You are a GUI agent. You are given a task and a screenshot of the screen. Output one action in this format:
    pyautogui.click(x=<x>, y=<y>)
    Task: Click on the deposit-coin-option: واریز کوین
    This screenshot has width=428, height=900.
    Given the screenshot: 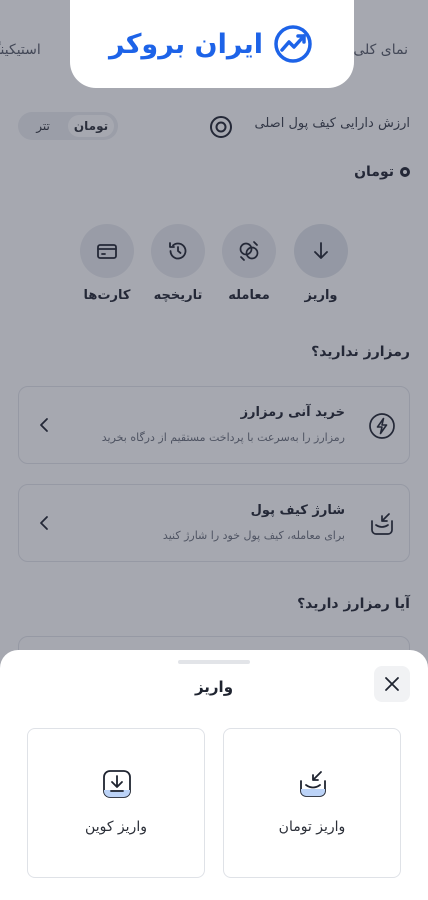 What is the action you would take?
    pyautogui.click(x=116, y=803)
    